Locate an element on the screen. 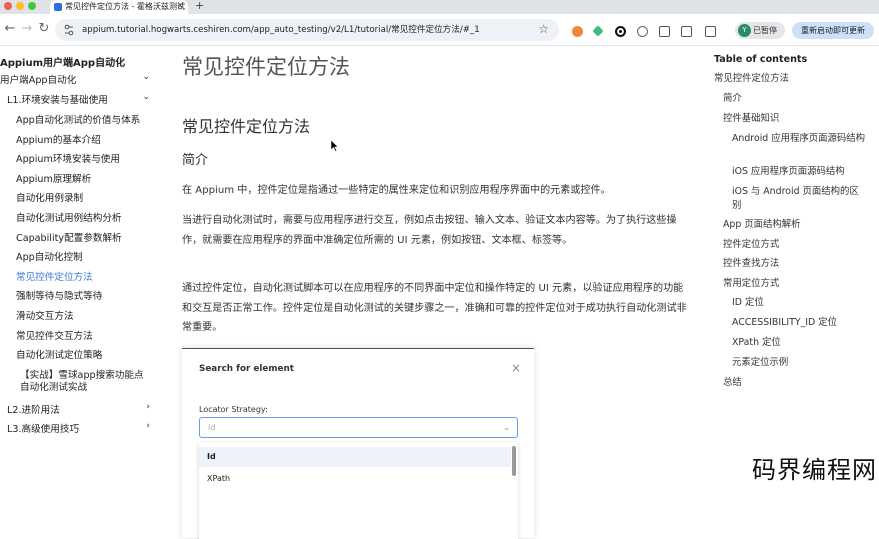 The height and width of the screenshot is (539, 879). list-scrollbar is located at coordinates (514, 461).